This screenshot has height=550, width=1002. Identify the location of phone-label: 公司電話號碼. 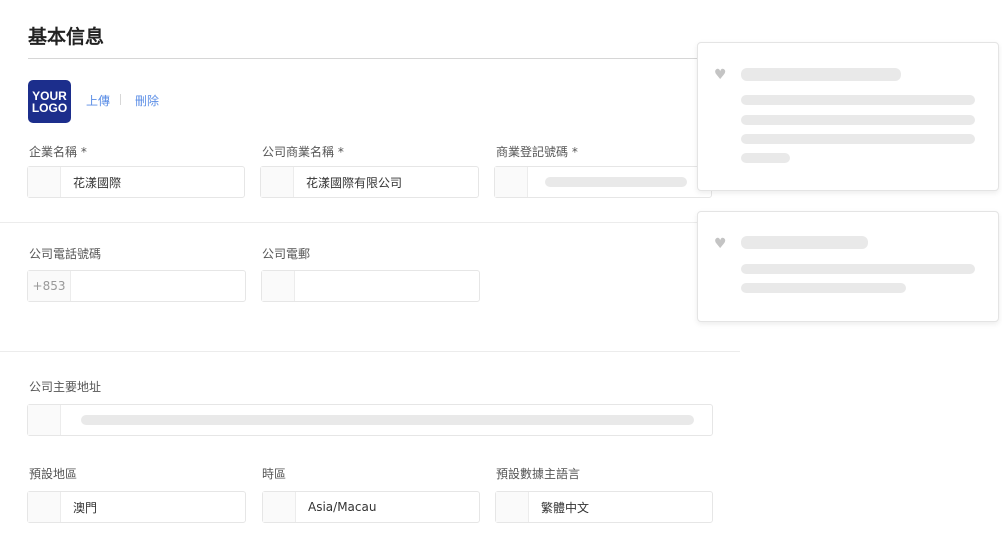
(65, 254).